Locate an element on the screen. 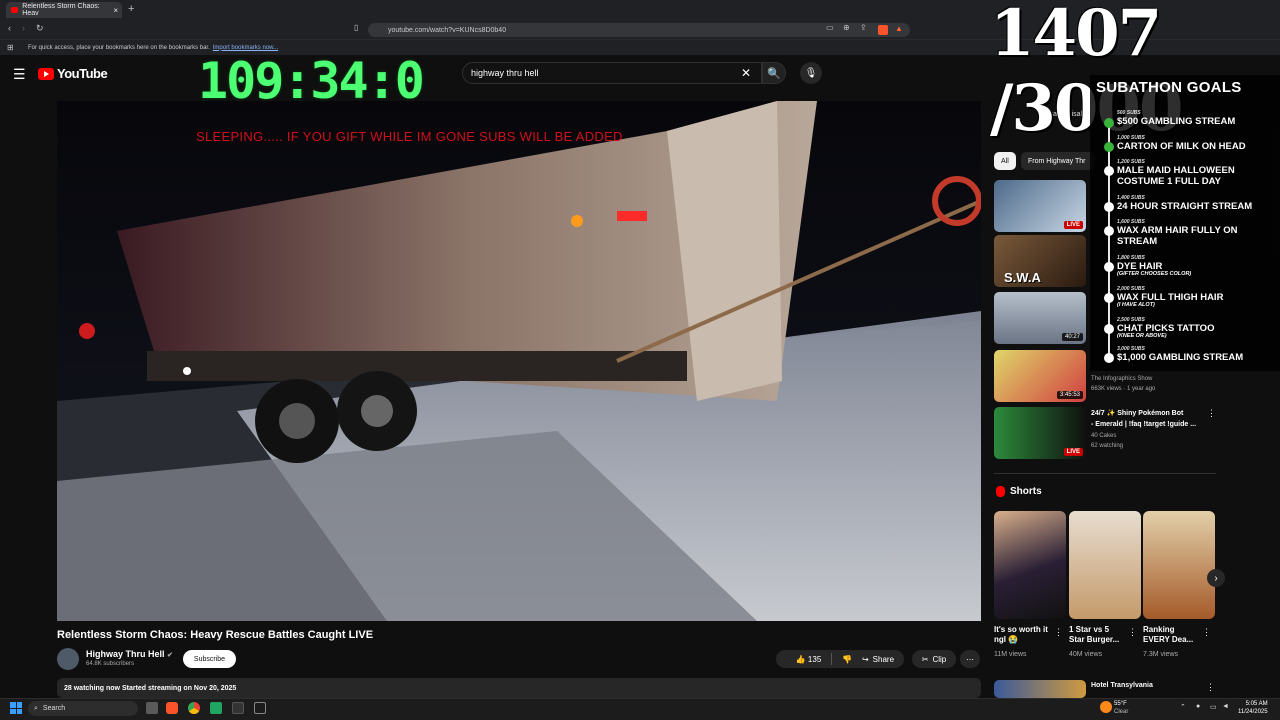  clip-button: ✂ Clip is located at coordinates (934, 659).